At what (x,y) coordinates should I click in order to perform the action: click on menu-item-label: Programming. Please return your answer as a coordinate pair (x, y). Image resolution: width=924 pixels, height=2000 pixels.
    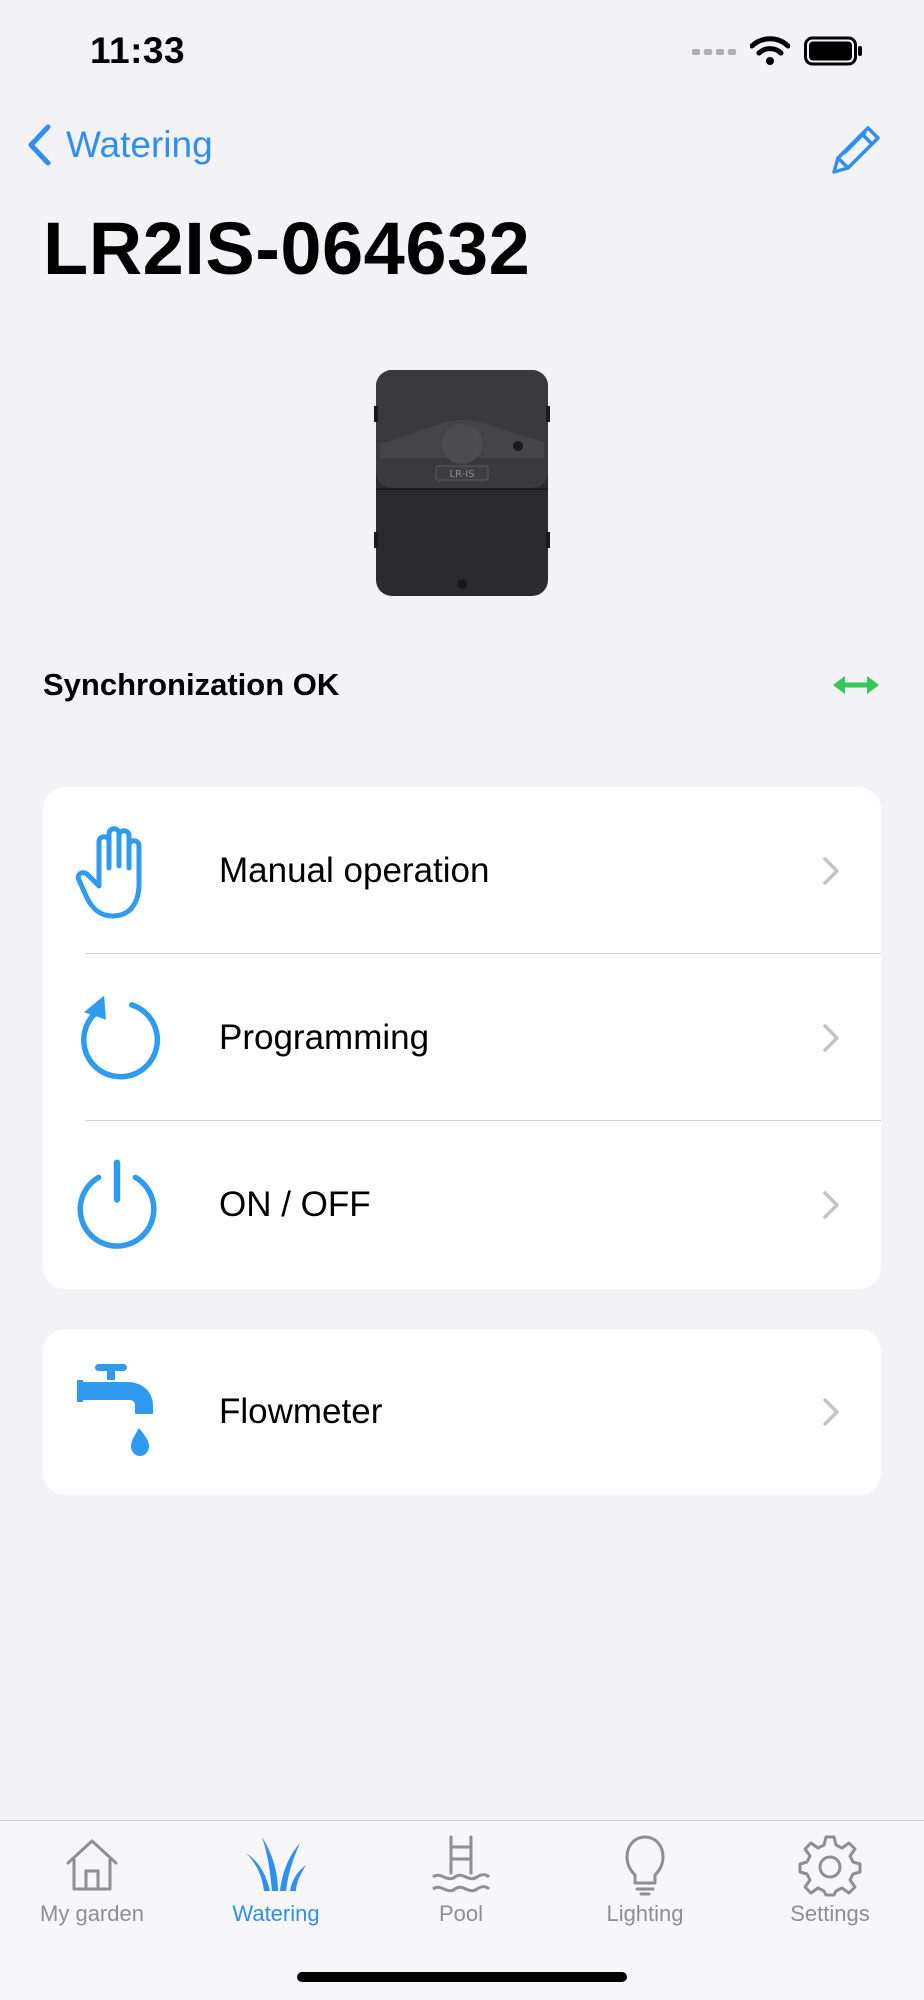
    Looking at the image, I should click on (324, 1037).